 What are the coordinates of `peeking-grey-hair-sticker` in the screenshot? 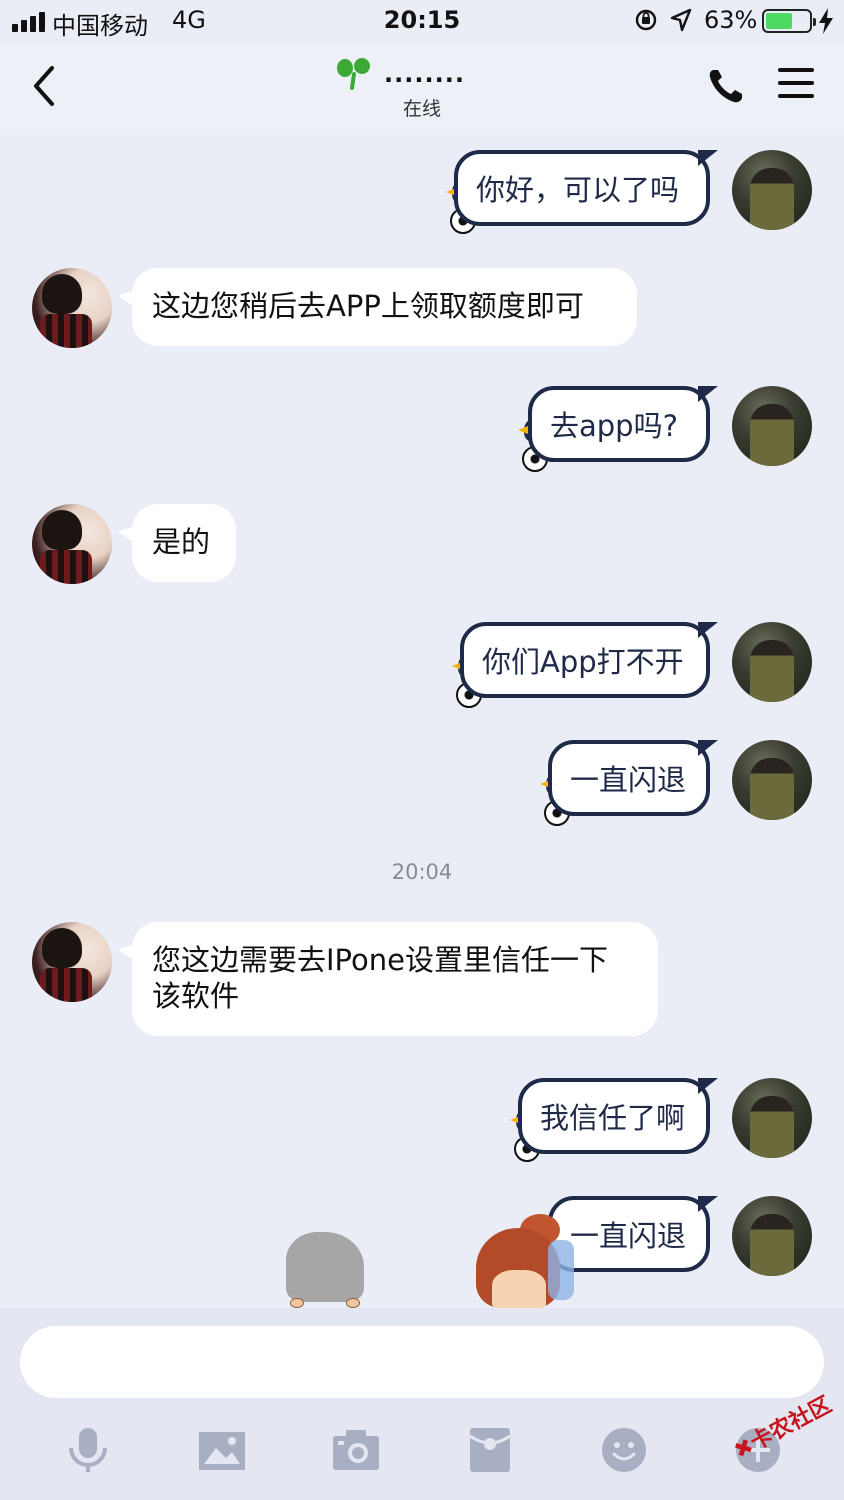 It's located at (325, 1270).